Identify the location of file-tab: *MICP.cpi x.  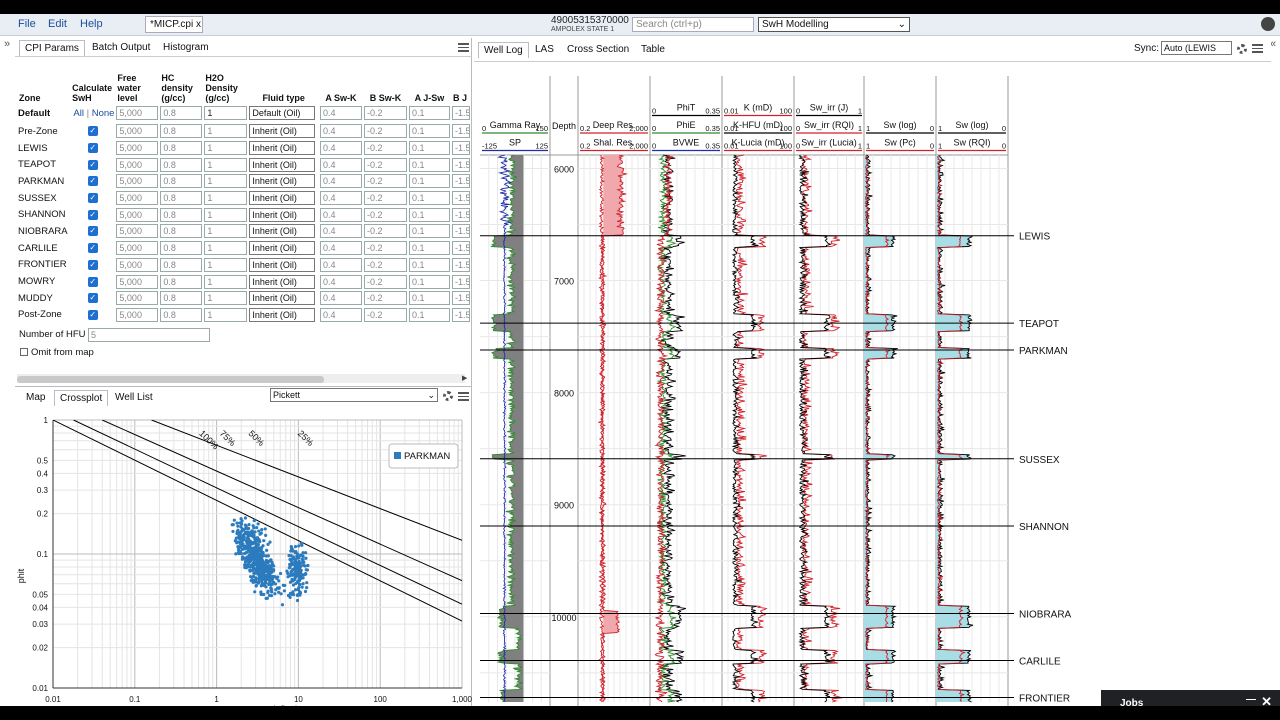
(174, 24).